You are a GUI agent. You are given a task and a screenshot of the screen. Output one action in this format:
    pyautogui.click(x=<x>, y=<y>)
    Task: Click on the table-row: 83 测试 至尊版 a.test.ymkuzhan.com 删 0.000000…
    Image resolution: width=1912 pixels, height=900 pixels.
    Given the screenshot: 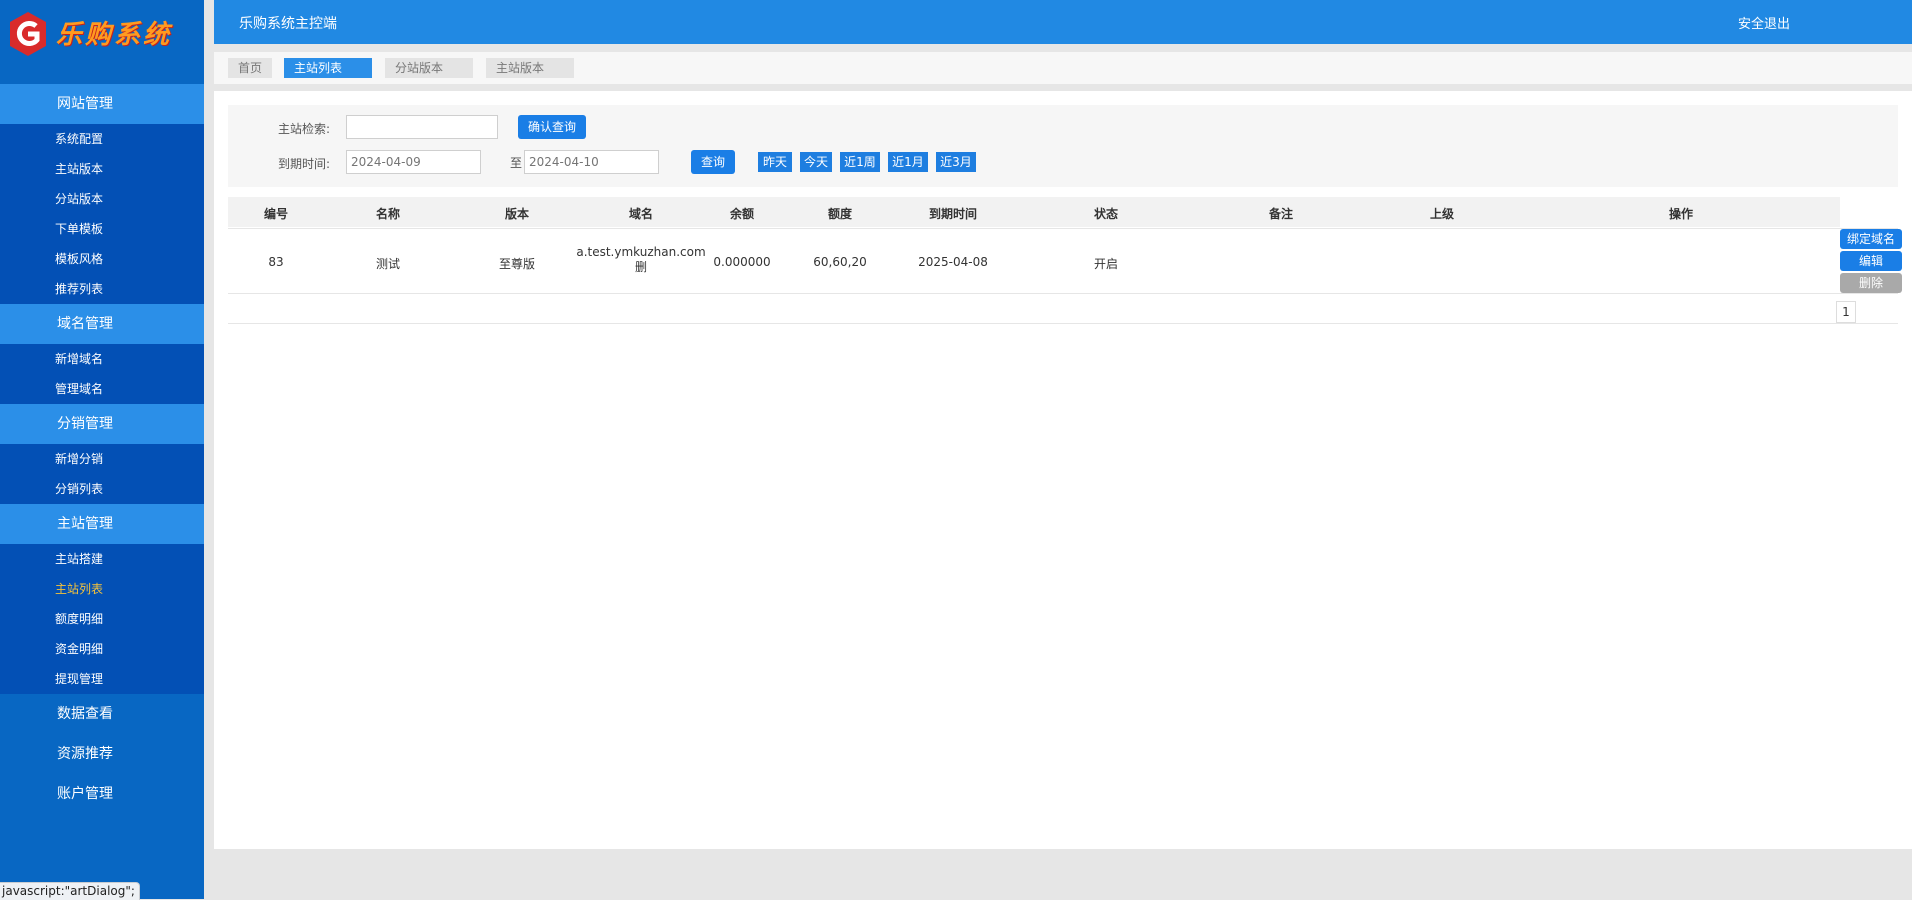 What is the action you would take?
    pyautogui.click(x=1065, y=261)
    